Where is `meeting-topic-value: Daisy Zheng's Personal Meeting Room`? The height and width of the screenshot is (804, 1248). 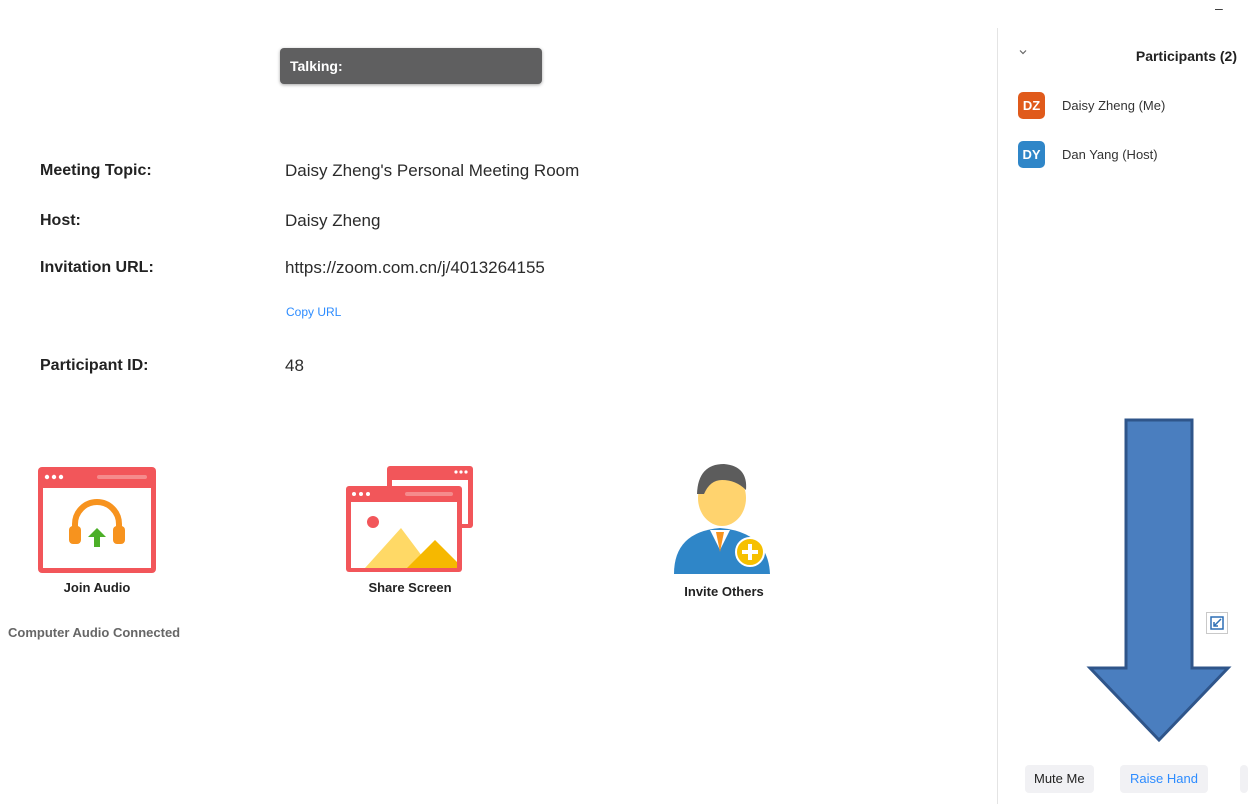
meeting-topic-value: Daisy Zheng's Personal Meeting Room is located at coordinates (432, 170).